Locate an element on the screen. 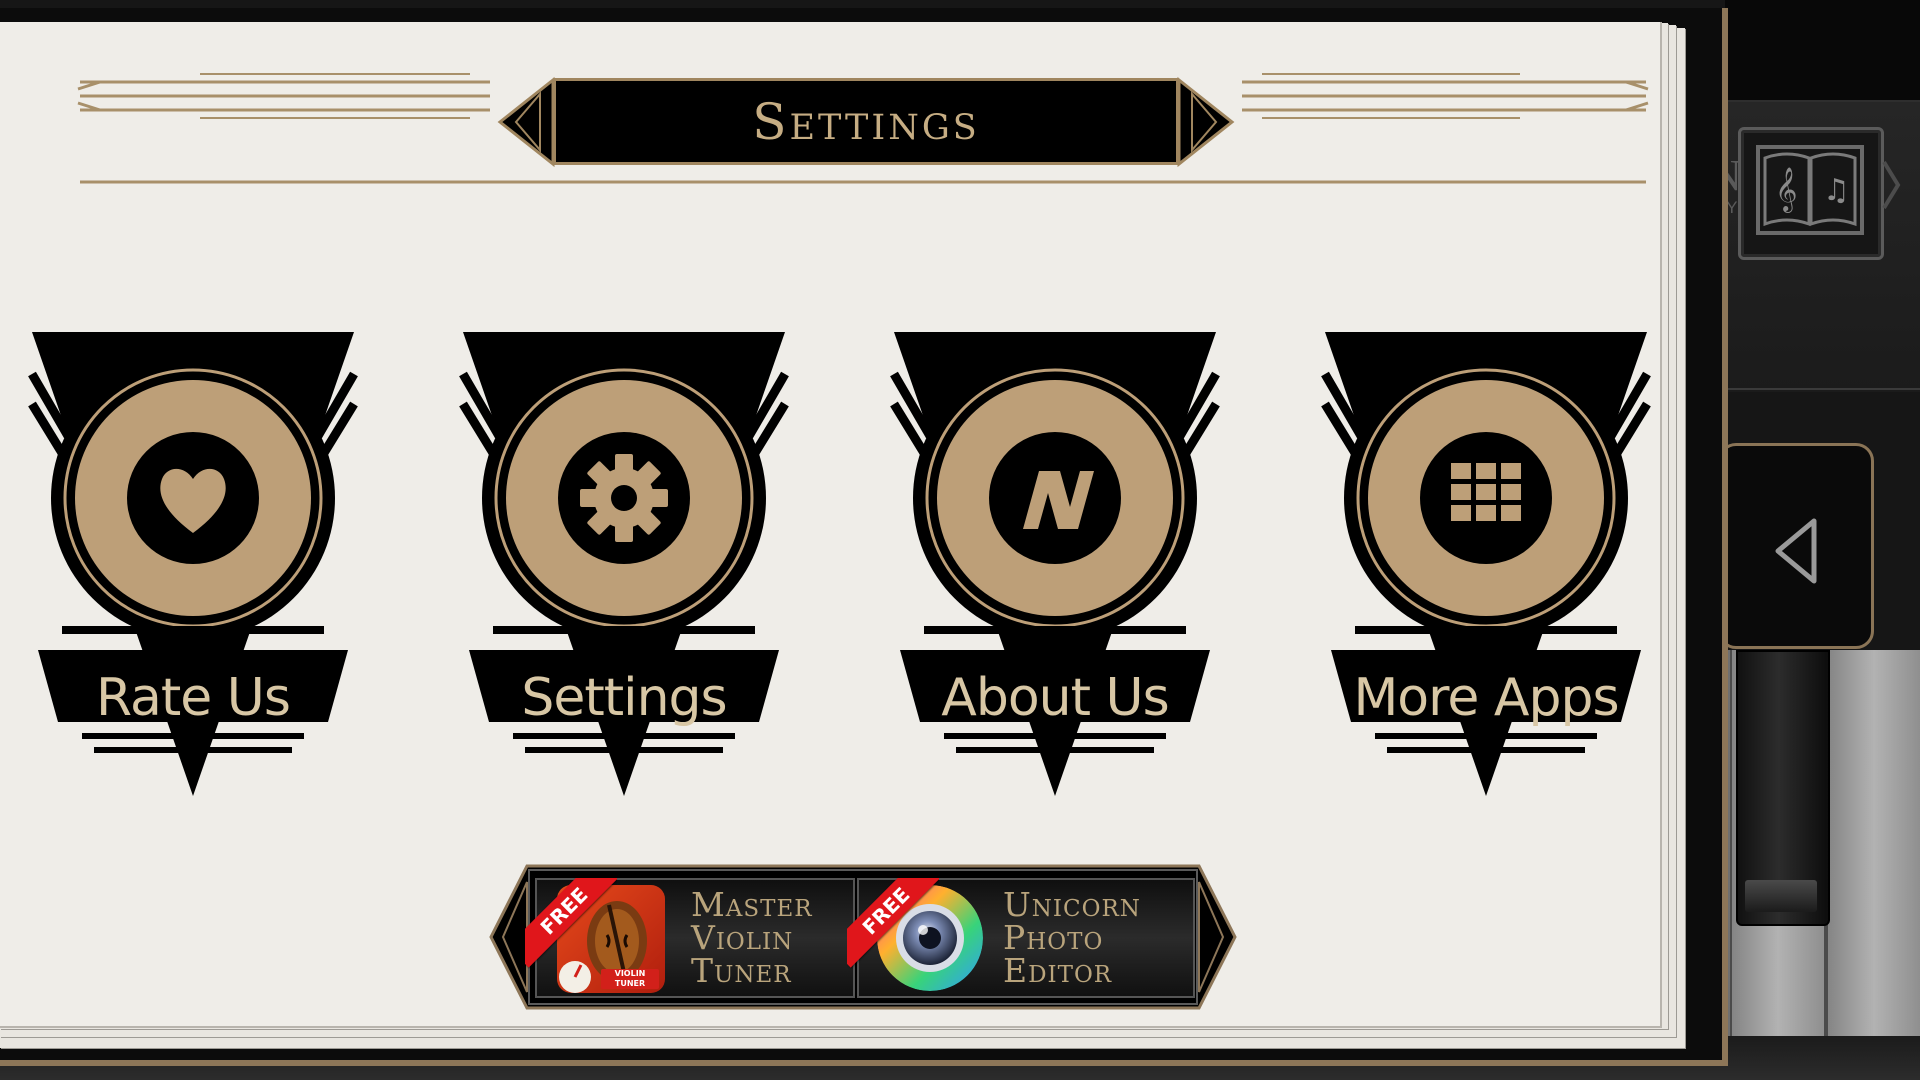 This screenshot has width=1920, height=1080. chevron-right-icon is located at coordinates (1891, 185).